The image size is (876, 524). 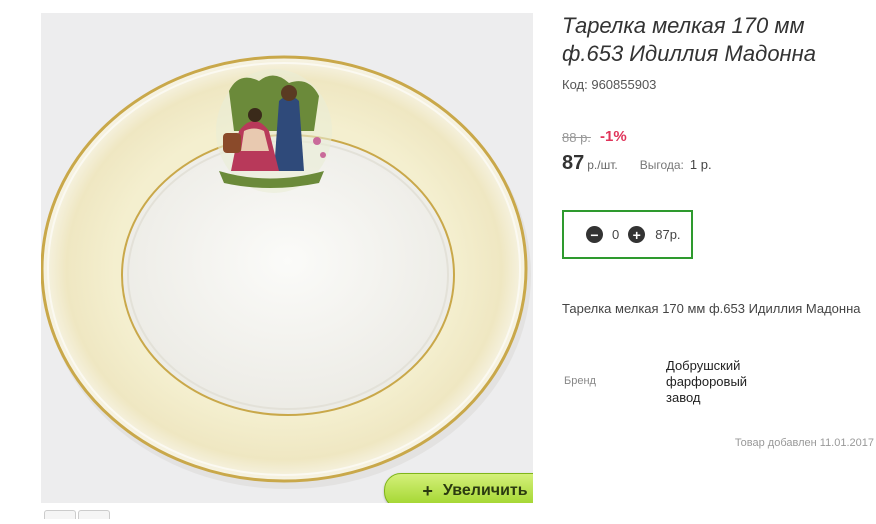 I want to click on plate-decal, so click(x=274, y=131).